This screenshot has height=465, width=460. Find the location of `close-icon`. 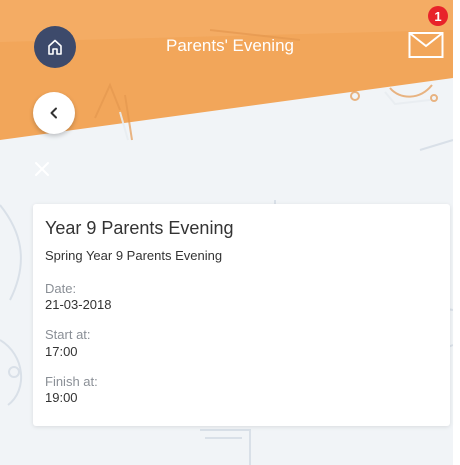

close-icon is located at coordinates (42, 169).